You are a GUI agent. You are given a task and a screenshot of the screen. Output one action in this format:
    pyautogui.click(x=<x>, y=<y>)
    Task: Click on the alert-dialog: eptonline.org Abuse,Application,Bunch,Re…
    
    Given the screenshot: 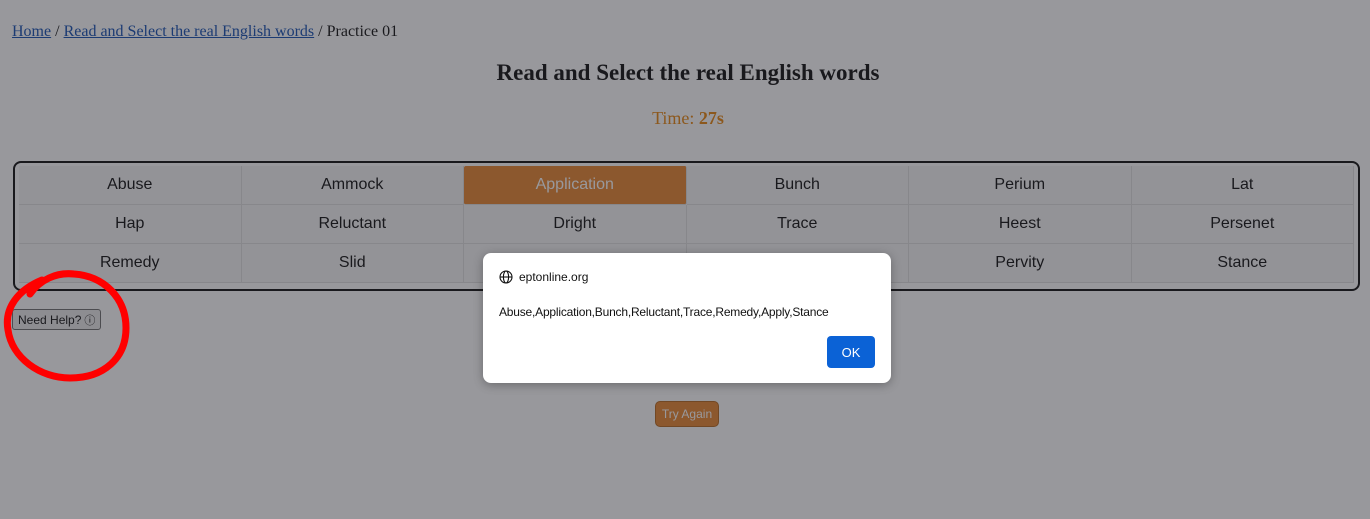 What is the action you would take?
    pyautogui.click(x=687, y=318)
    